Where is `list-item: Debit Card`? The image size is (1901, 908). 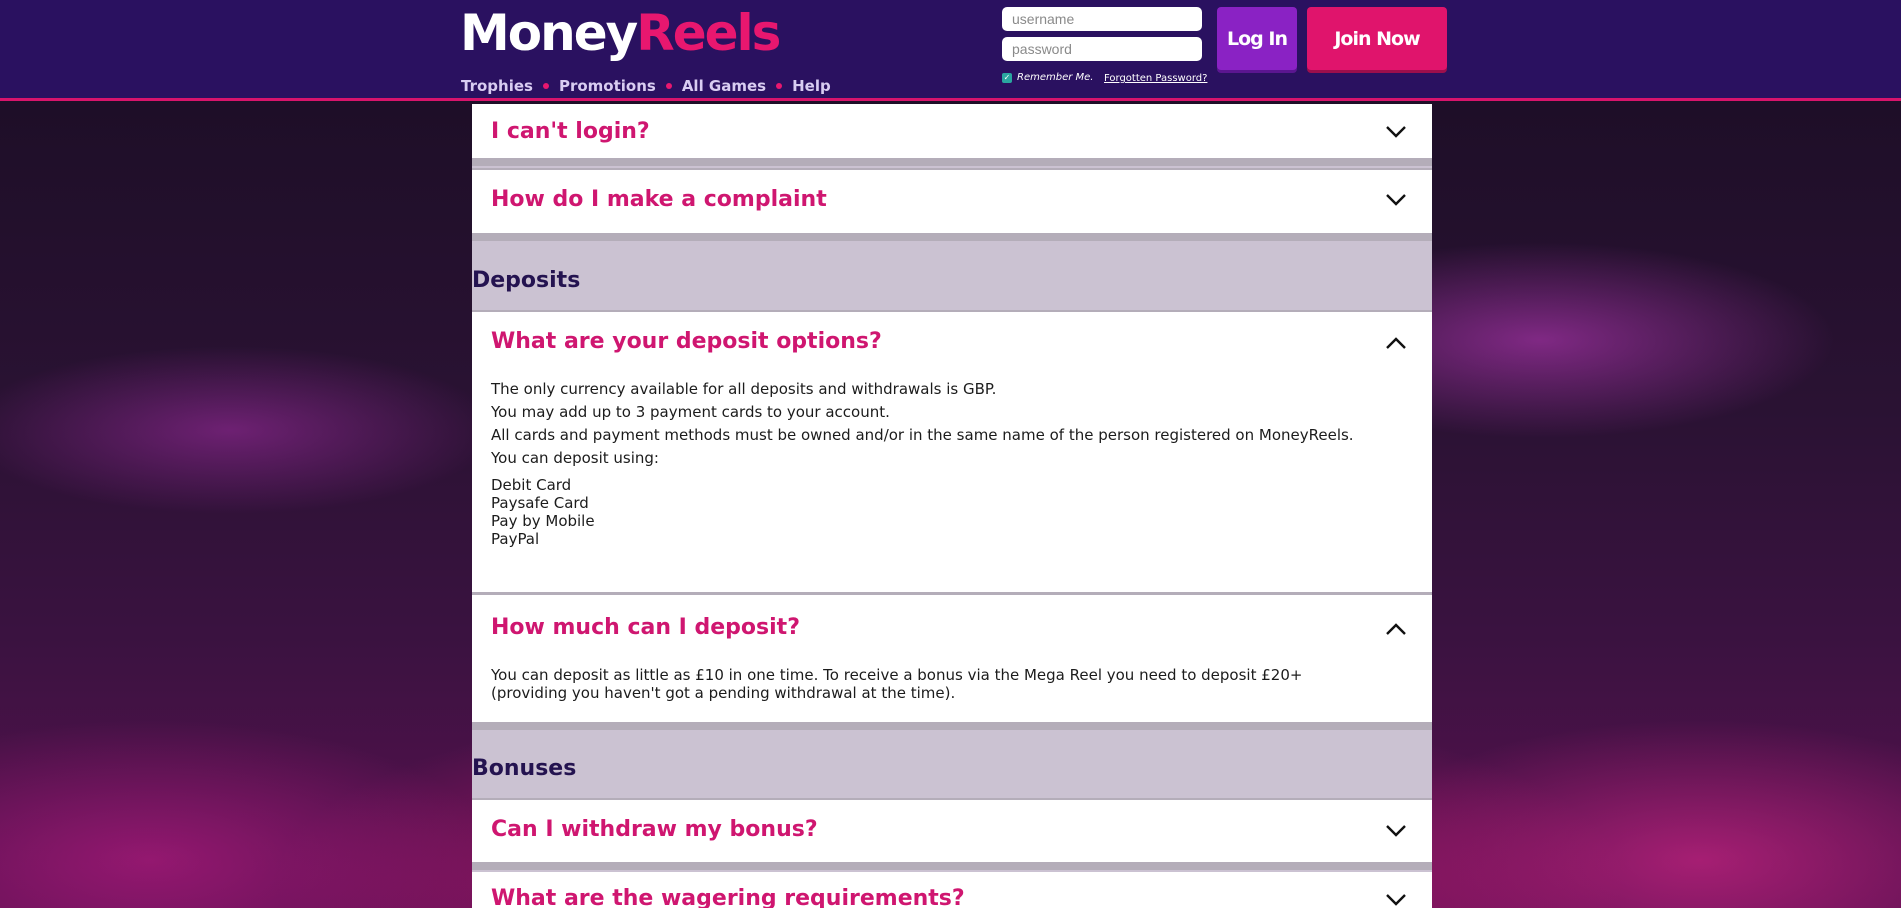
list-item: Debit Card is located at coordinates (531, 485).